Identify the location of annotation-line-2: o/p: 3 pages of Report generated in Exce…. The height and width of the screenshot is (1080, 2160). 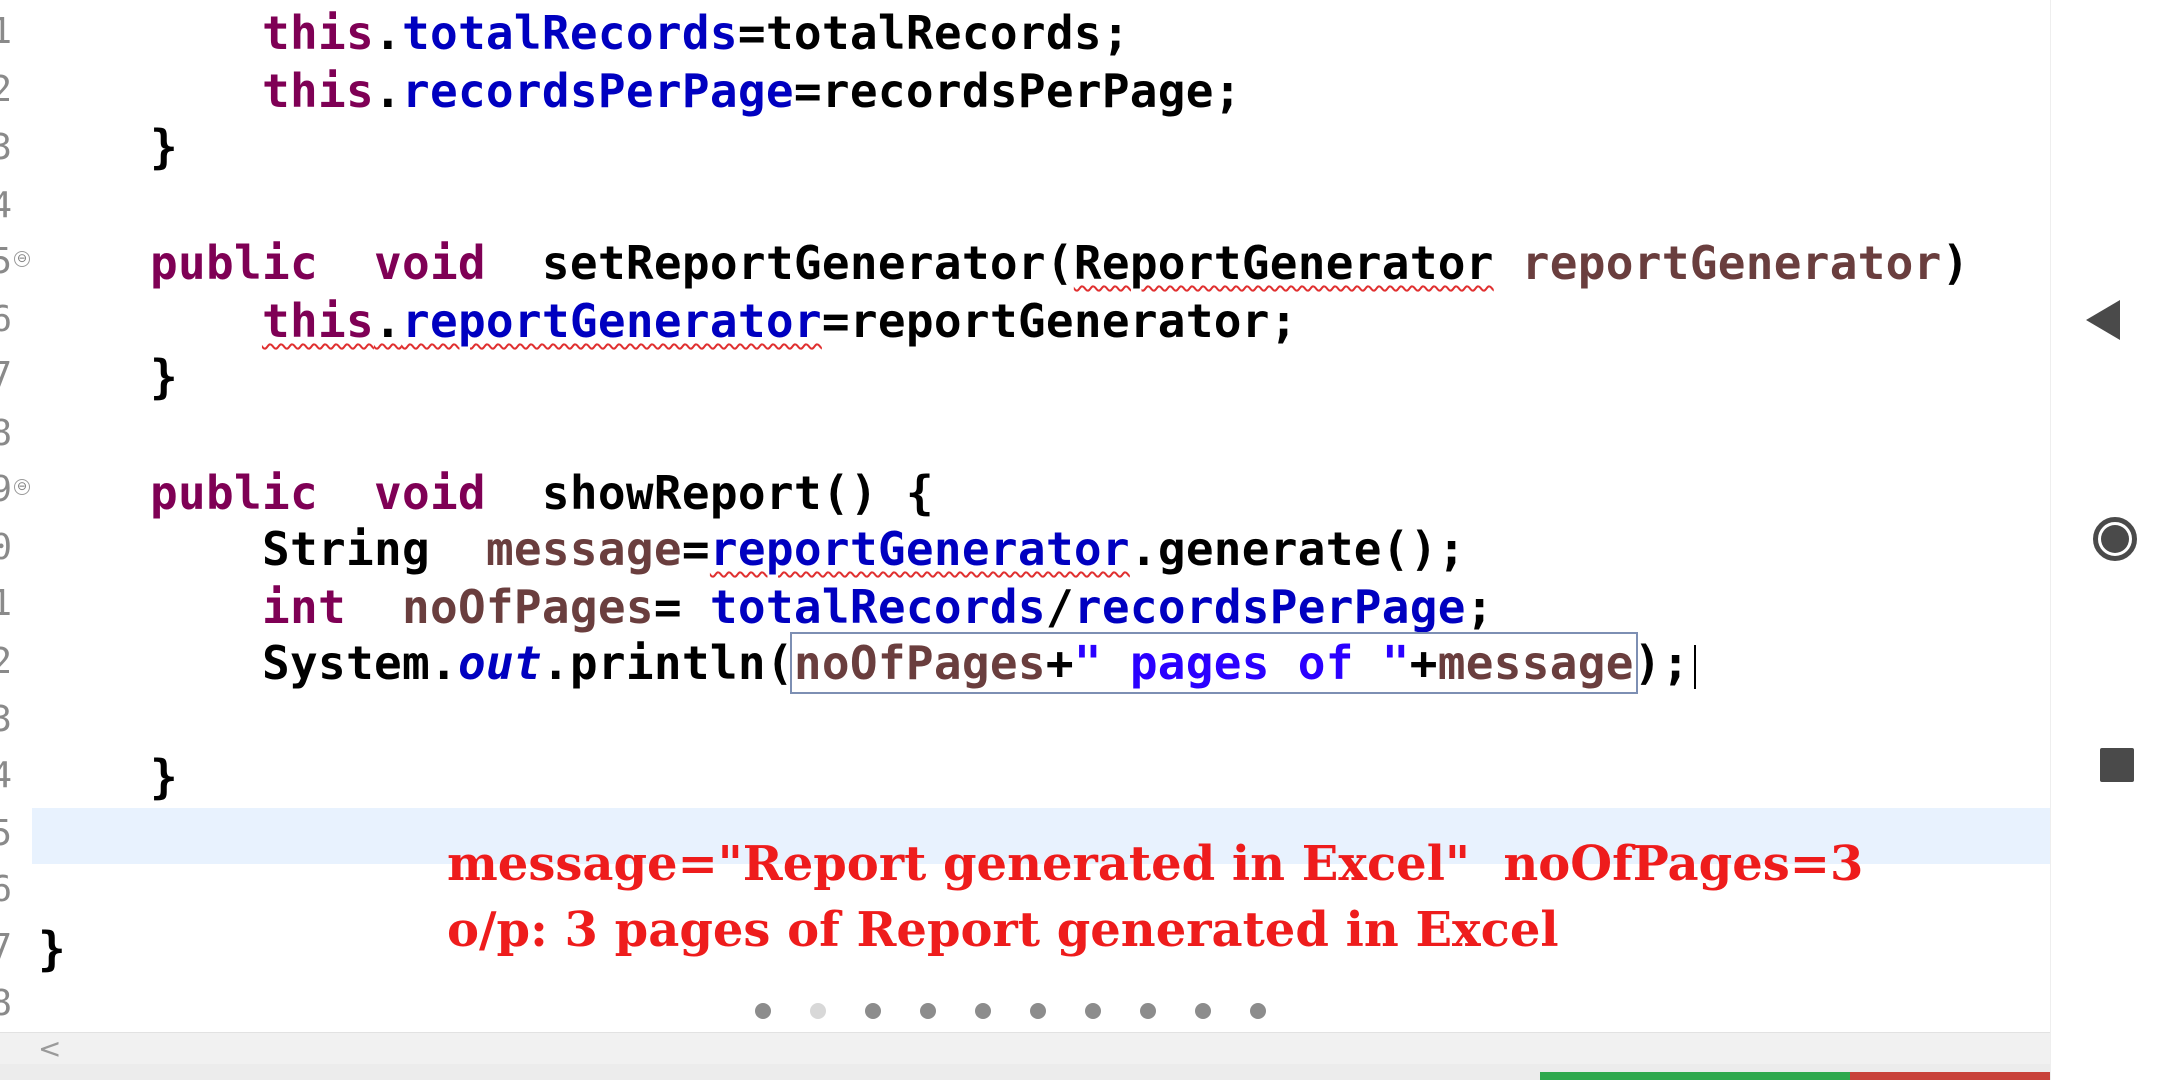
(1003, 930).